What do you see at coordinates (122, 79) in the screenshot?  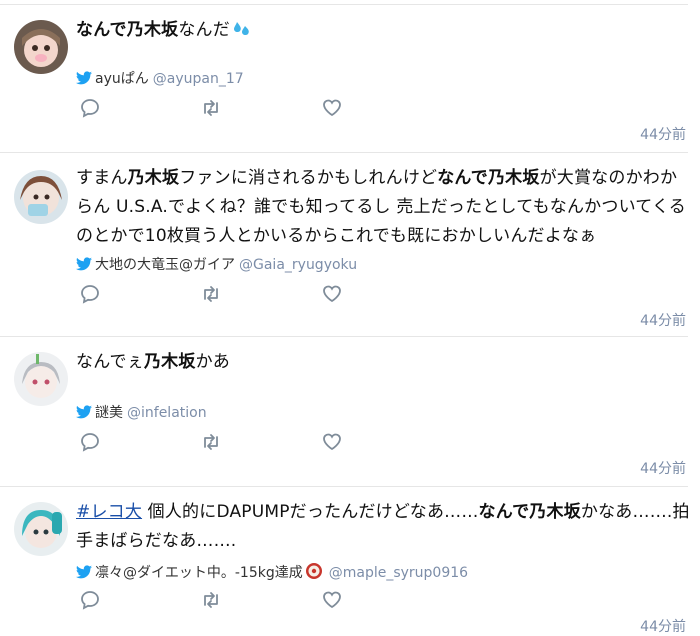 I see `author-name: ayuぱん` at bounding box center [122, 79].